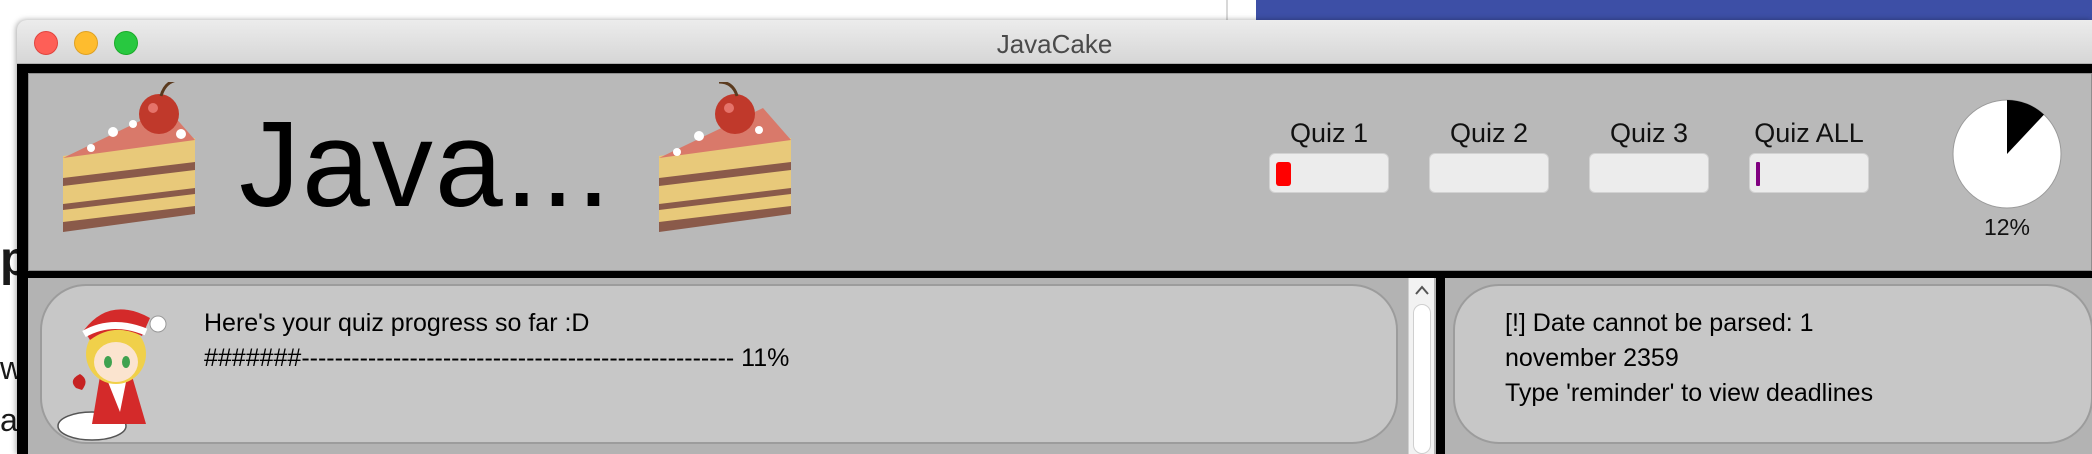  I want to click on quiz-3-progress-bar, so click(1649, 173).